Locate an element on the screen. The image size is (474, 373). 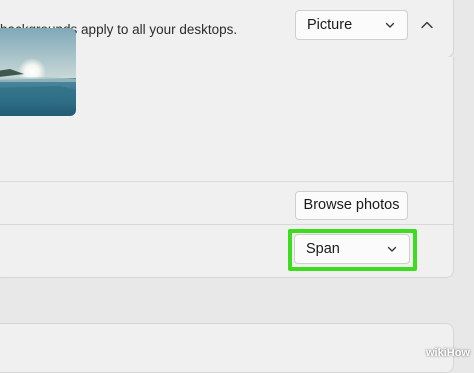
background-type-select: Picture is located at coordinates (351, 25).